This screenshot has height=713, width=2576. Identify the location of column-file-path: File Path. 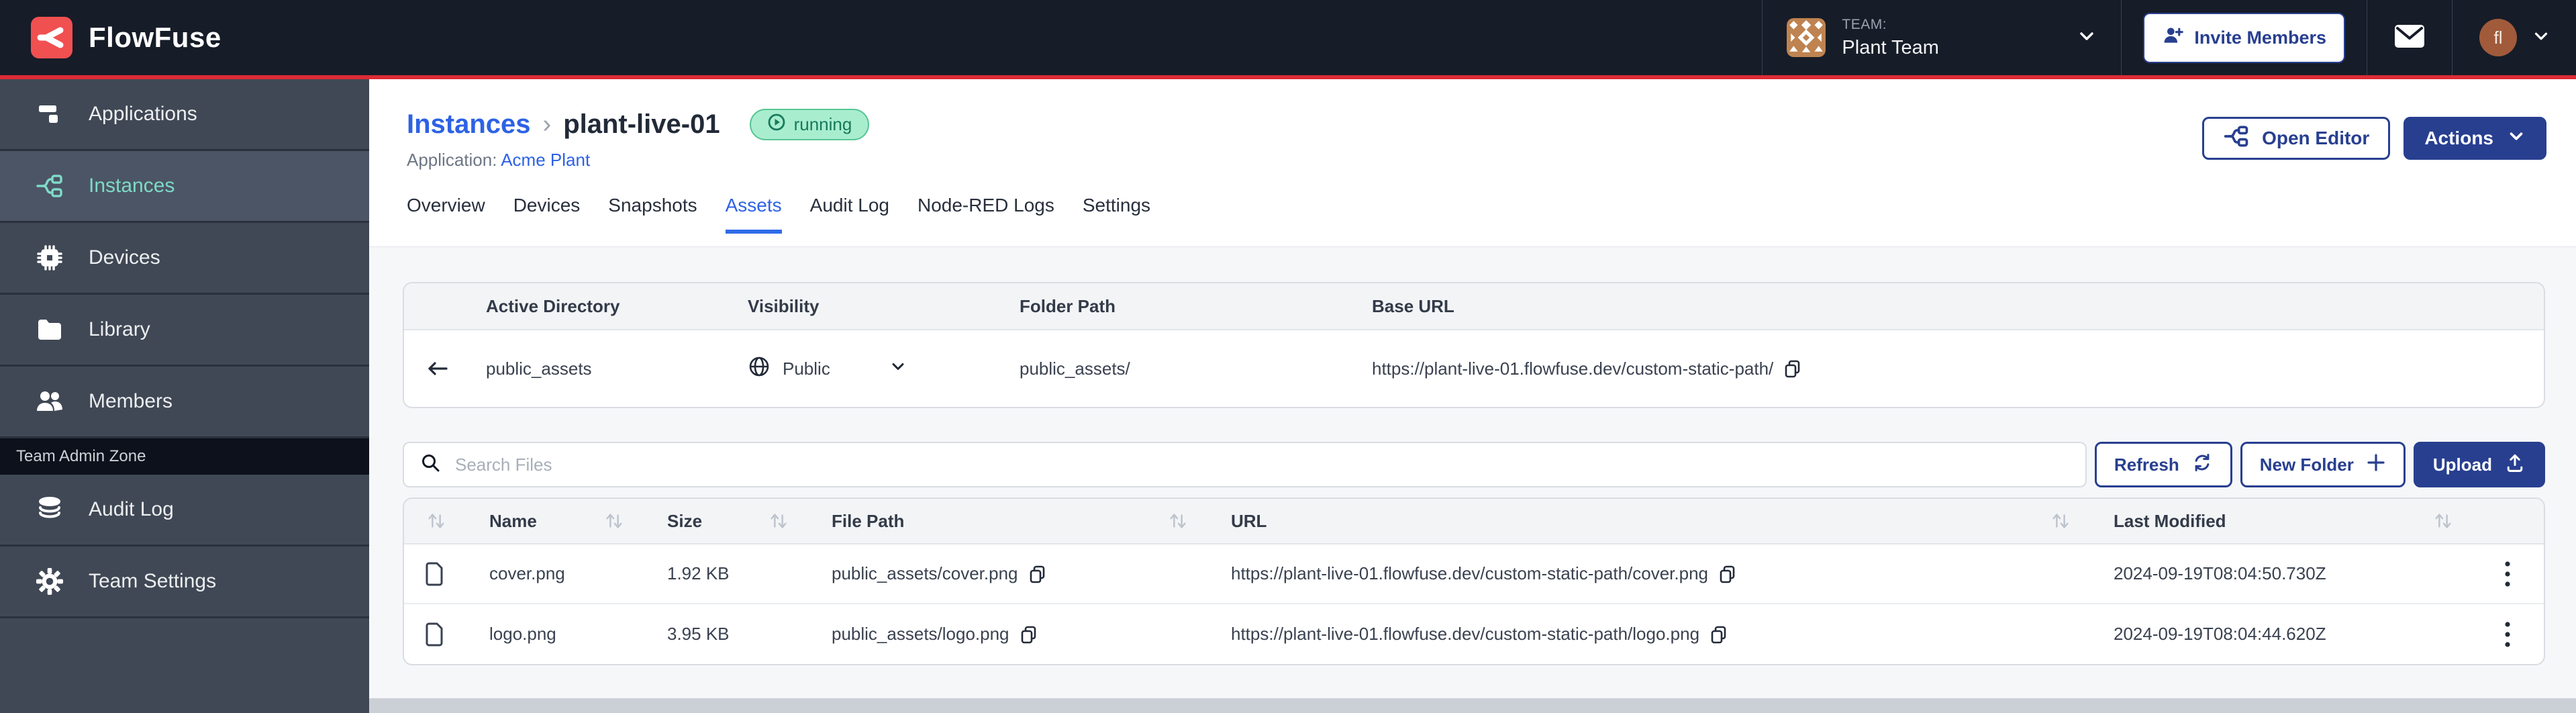
(1006, 521).